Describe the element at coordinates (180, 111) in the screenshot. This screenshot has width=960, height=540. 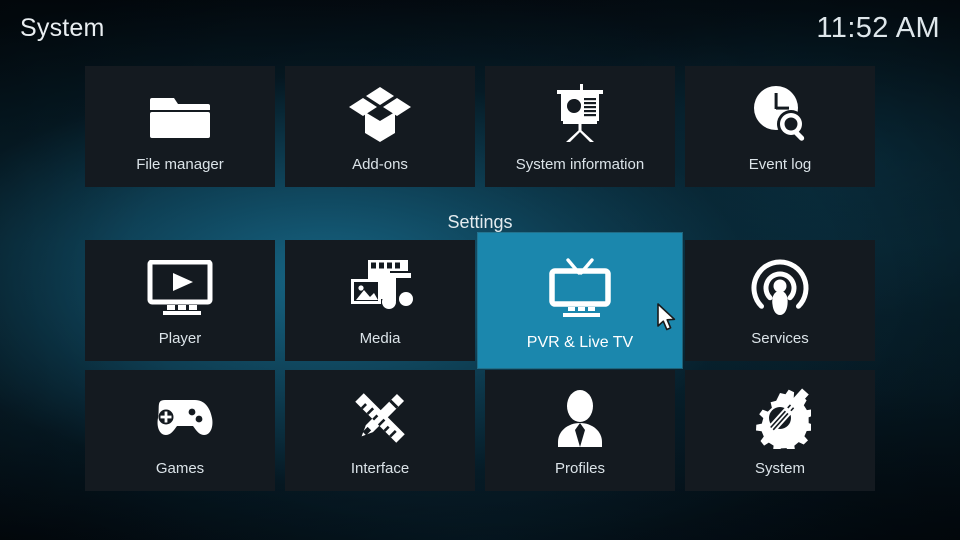
I see `folder-icon` at that location.